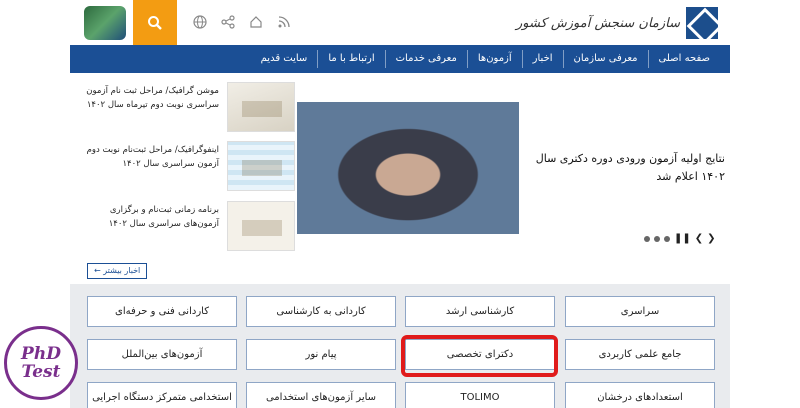 The height and width of the screenshot is (408, 800). Describe the element at coordinates (350, 59) in the screenshot. I see `nav-item-contact: ارتباط با ما` at that location.